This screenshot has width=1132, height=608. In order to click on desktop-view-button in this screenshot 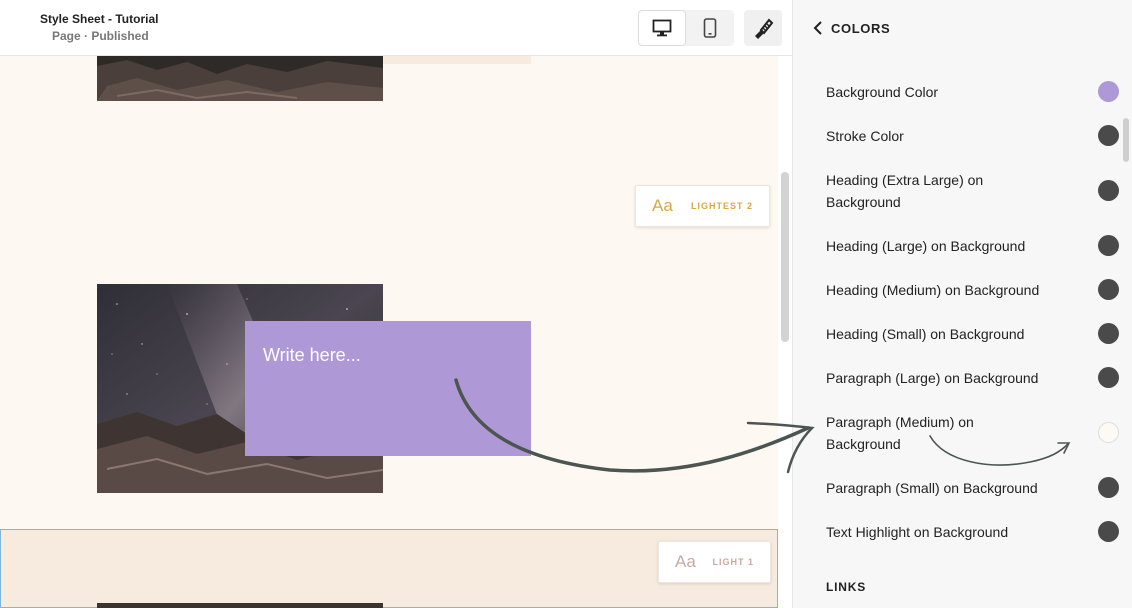, I will do `click(662, 28)`.